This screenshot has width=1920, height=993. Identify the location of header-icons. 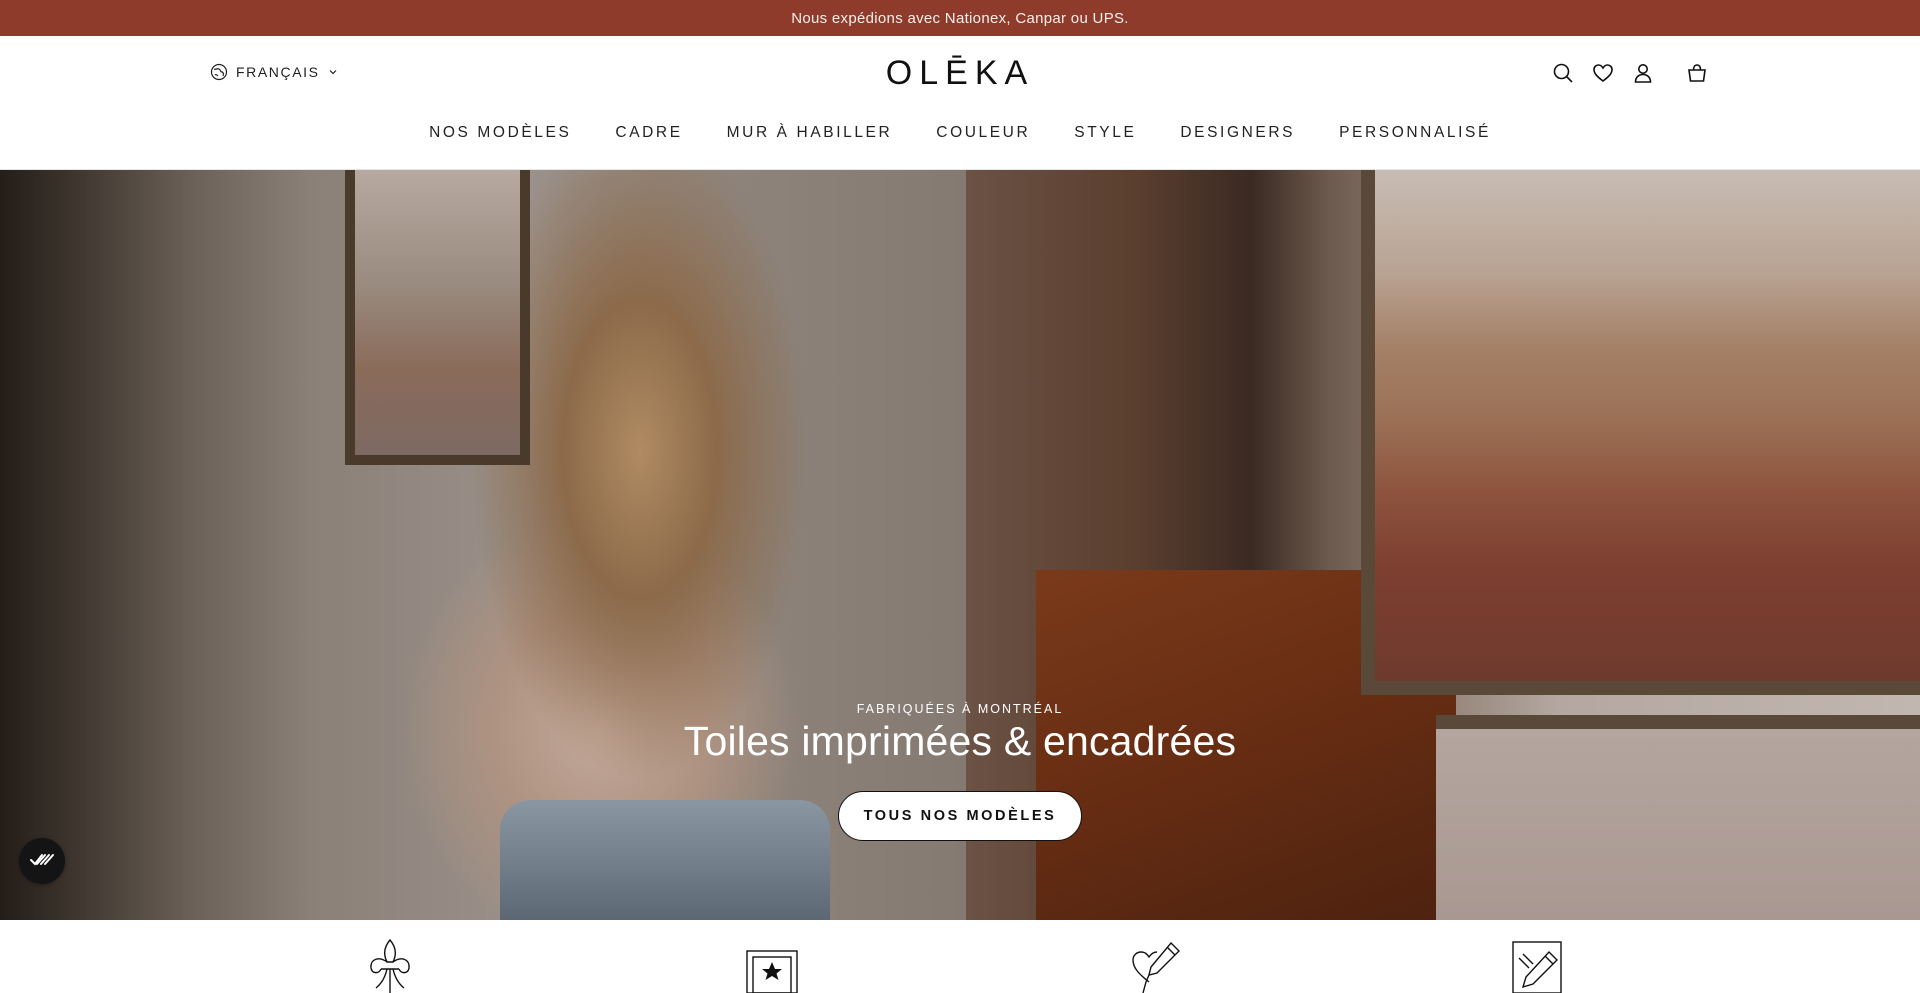
(1630, 73).